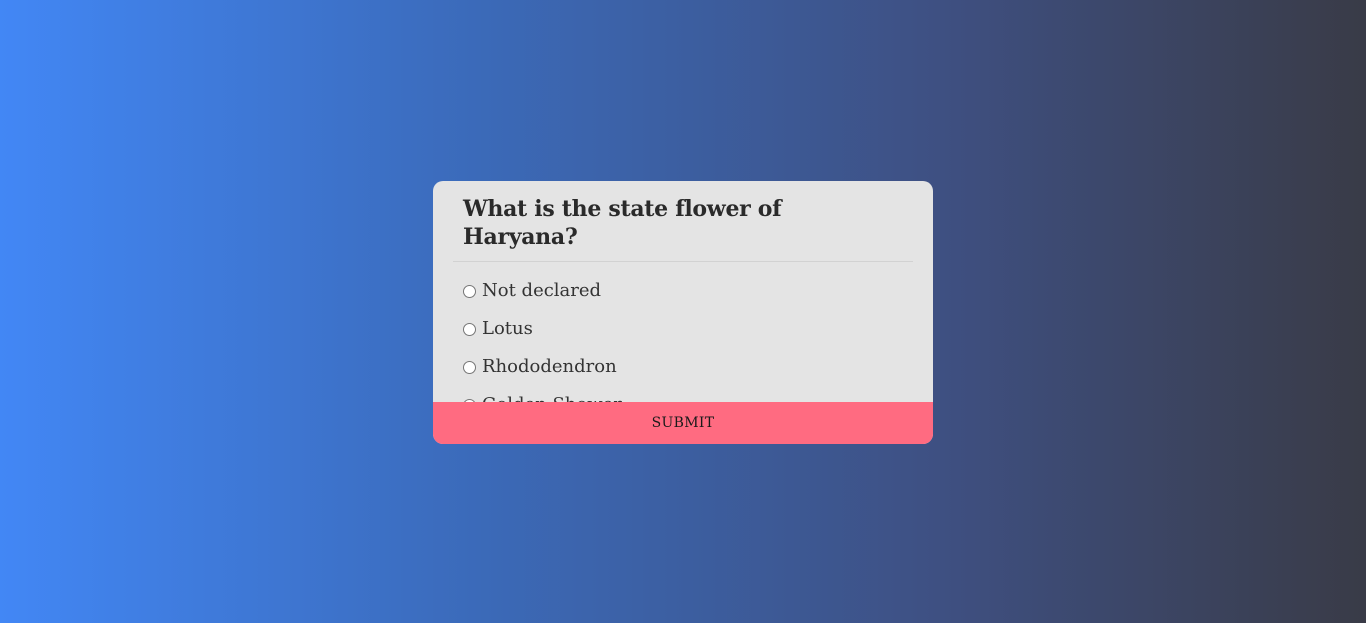 The width and height of the screenshot is (1366, 623). I want to click on answer-label: Not declared, so click(541, 291).